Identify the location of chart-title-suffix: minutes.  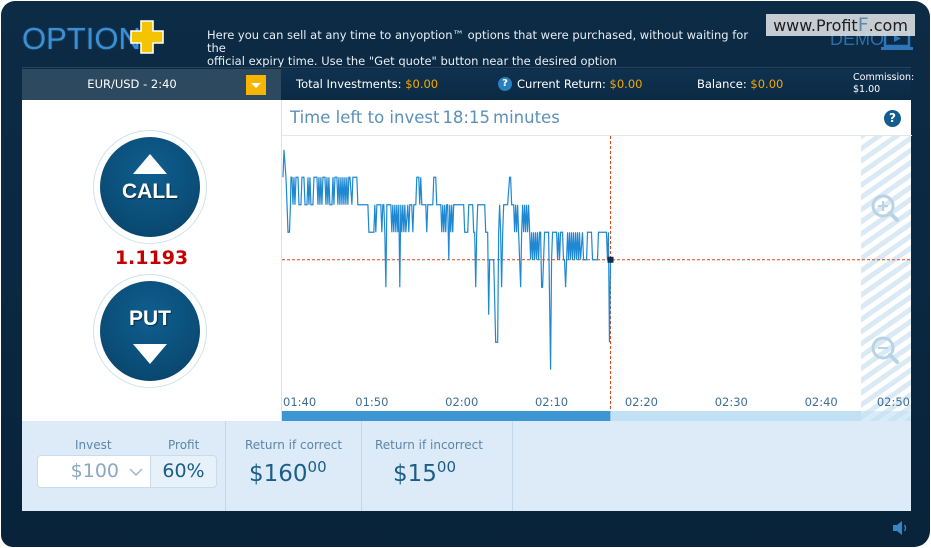
(526, 117).